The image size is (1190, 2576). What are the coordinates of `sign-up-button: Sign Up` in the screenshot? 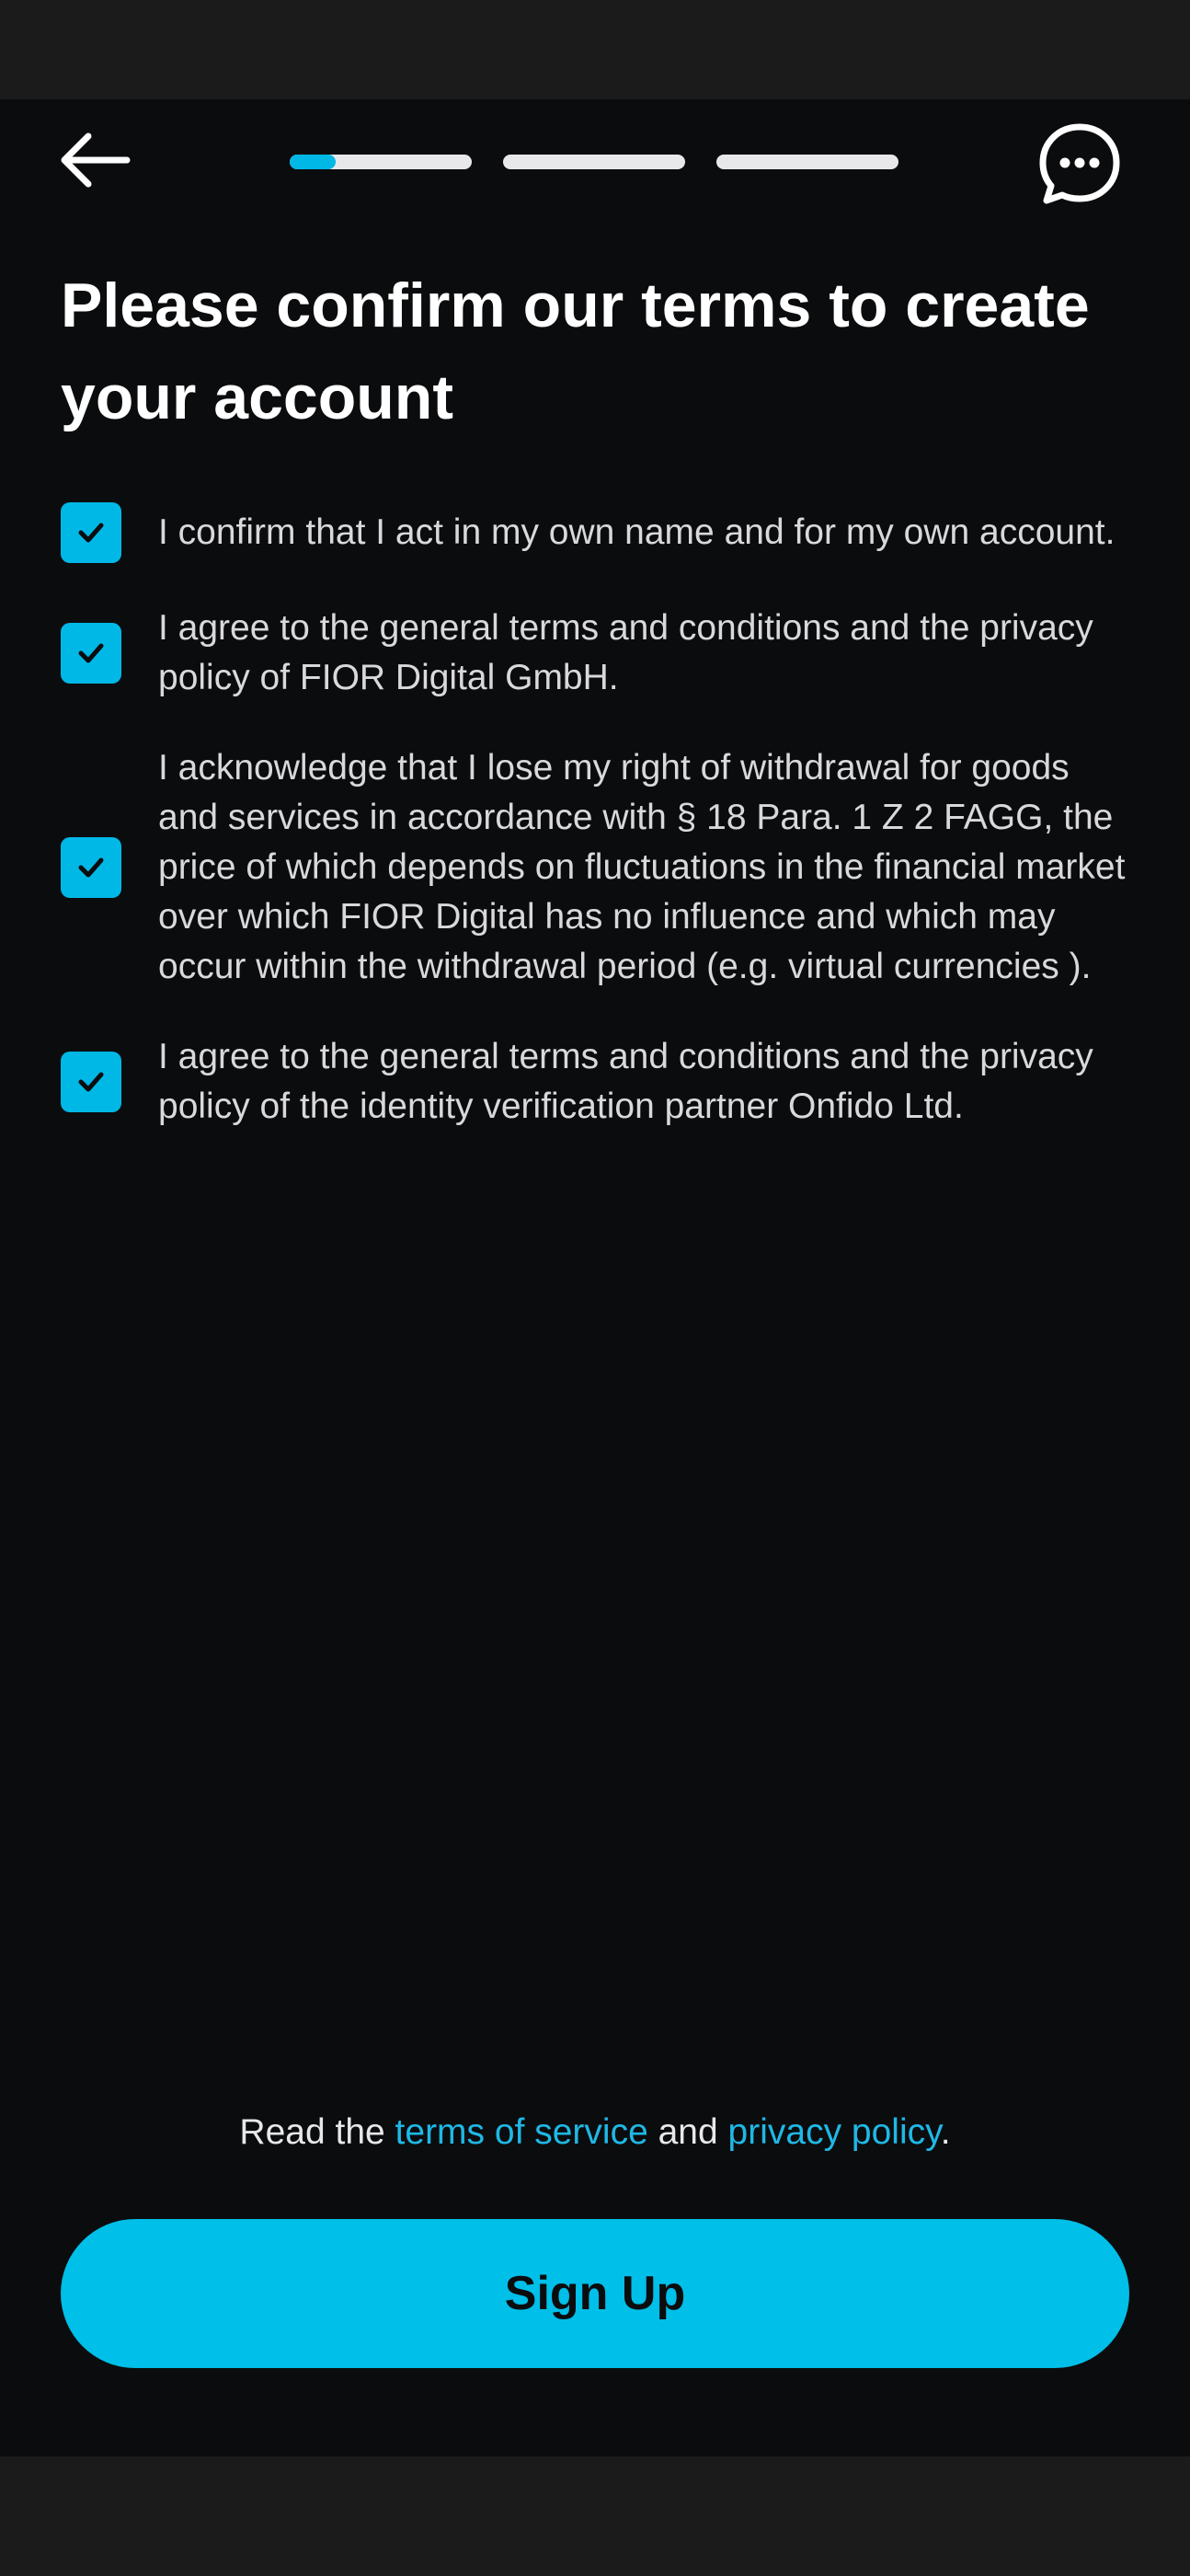 It's located at (595, 2293).